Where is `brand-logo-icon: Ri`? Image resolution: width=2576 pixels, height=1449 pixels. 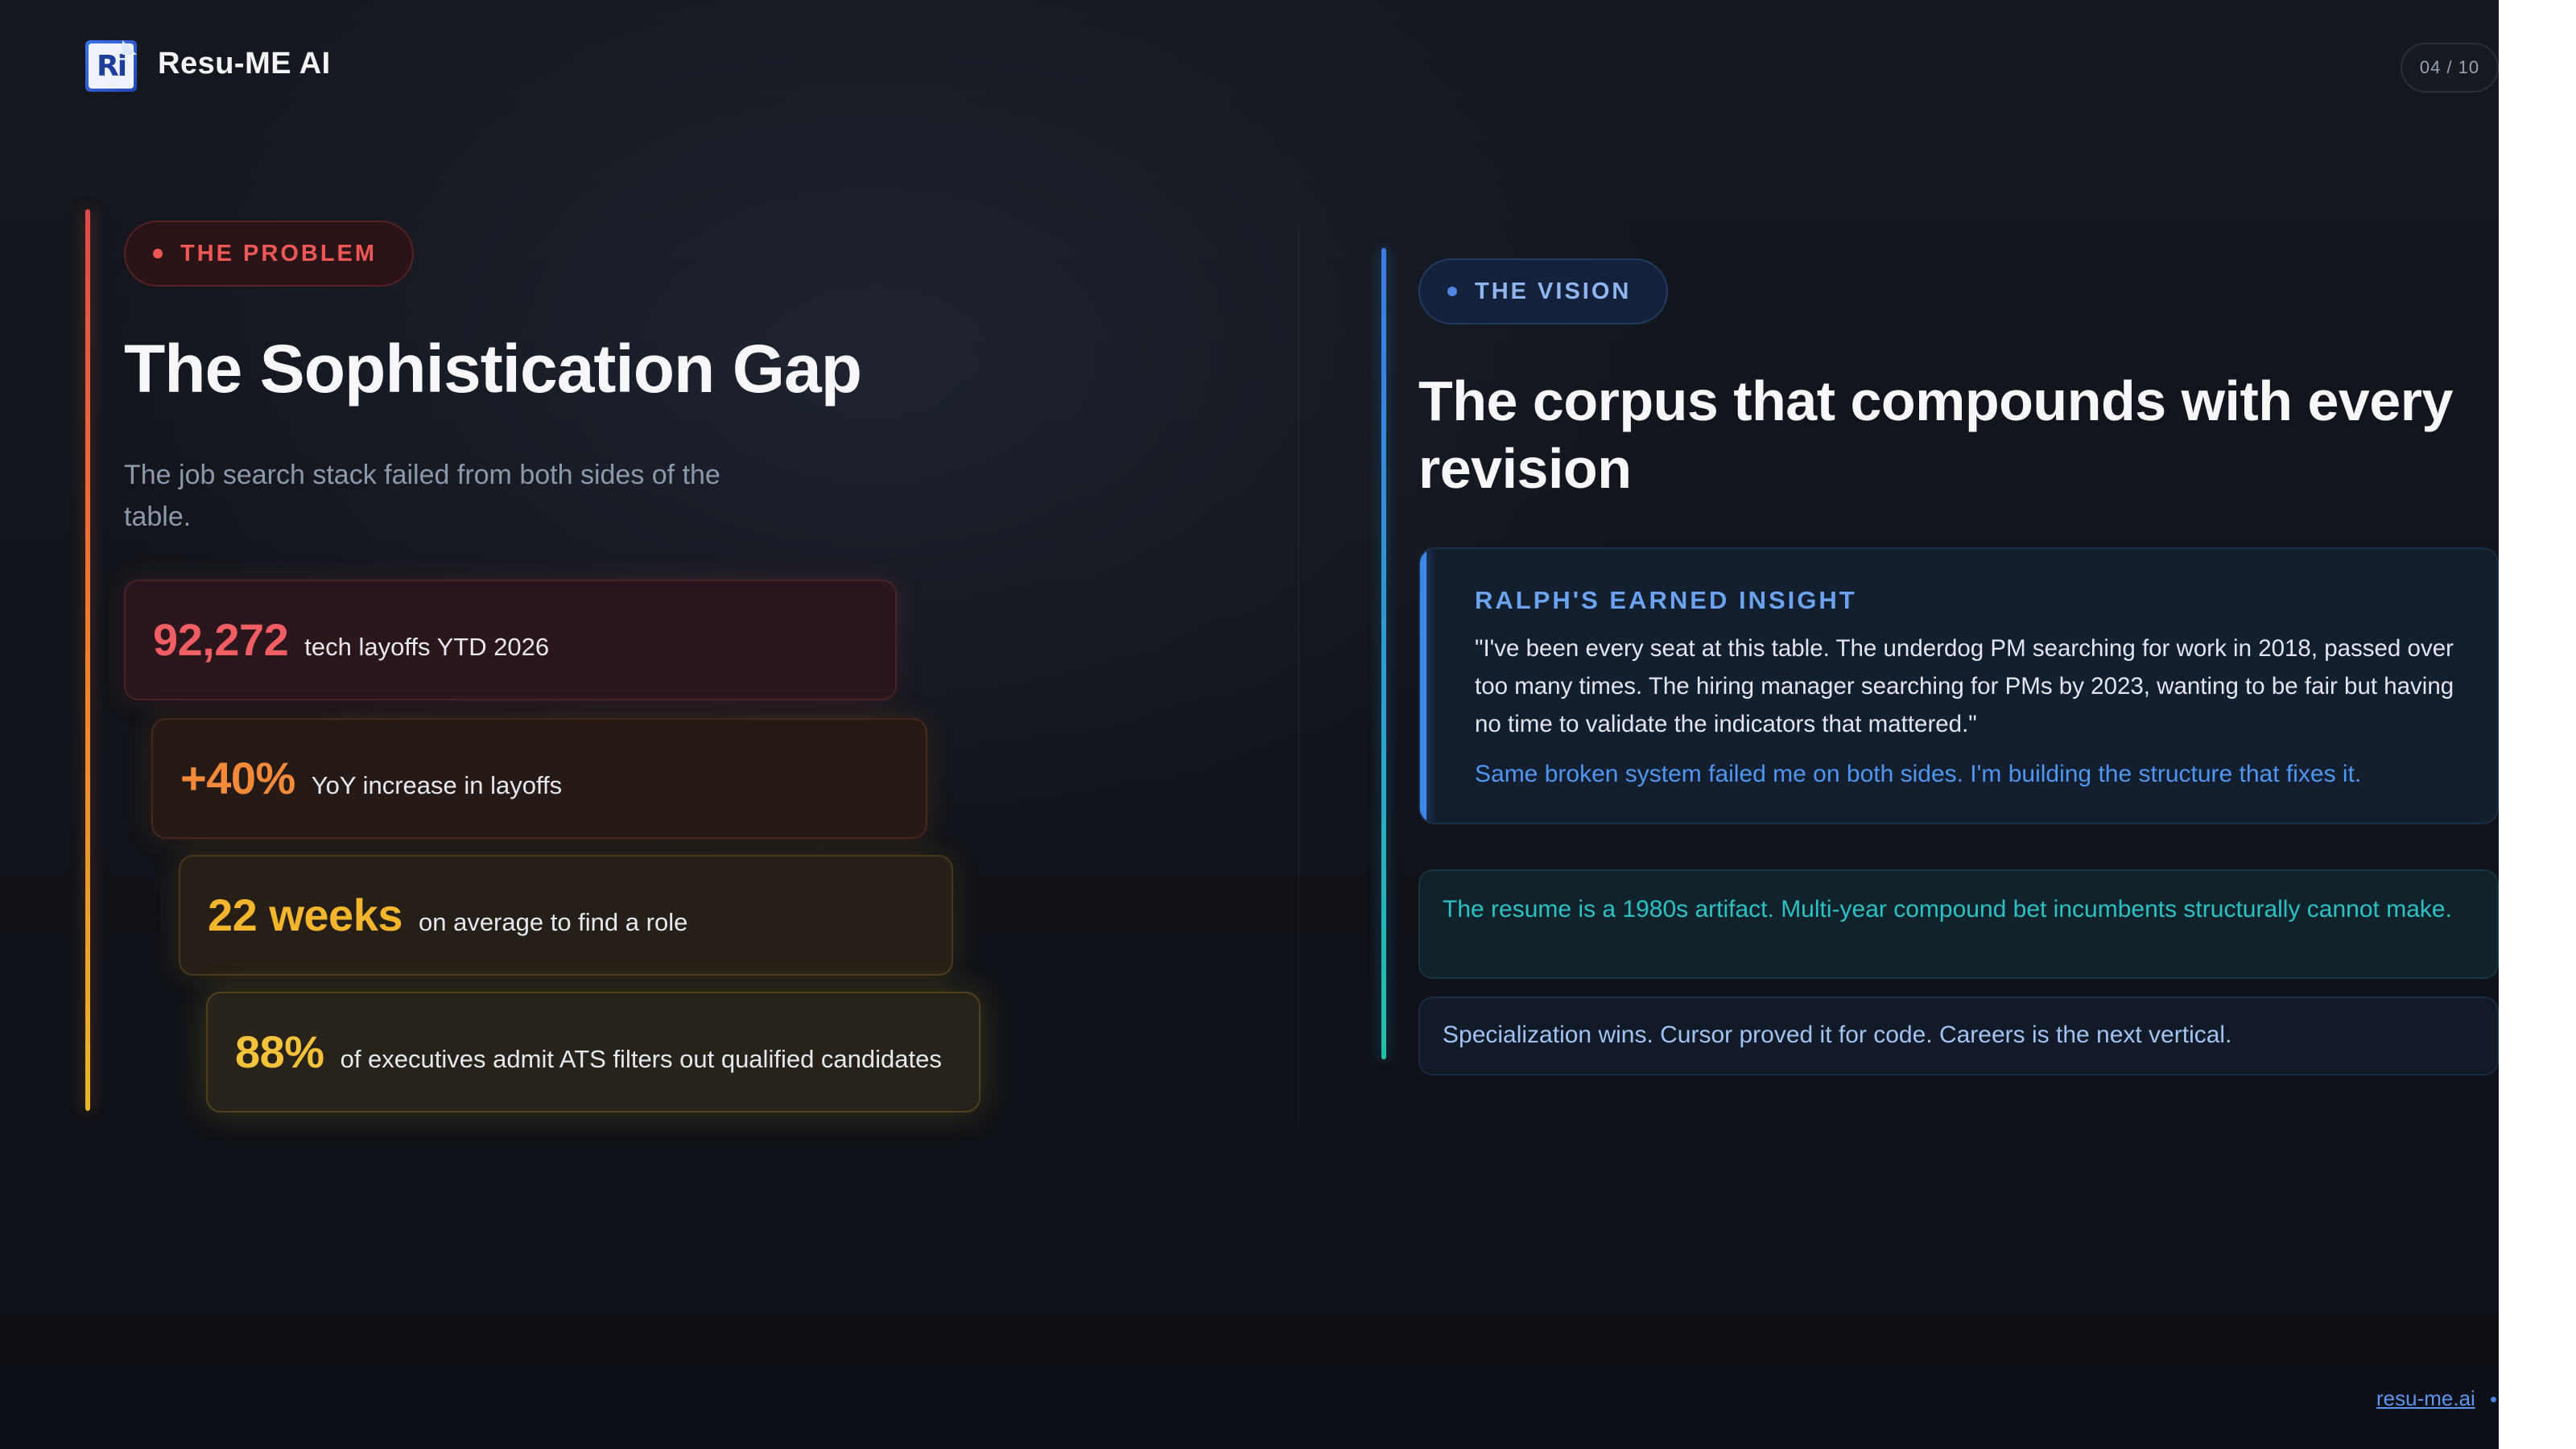 brand-logo-icon: Ri is located at coordinates (111, 66).